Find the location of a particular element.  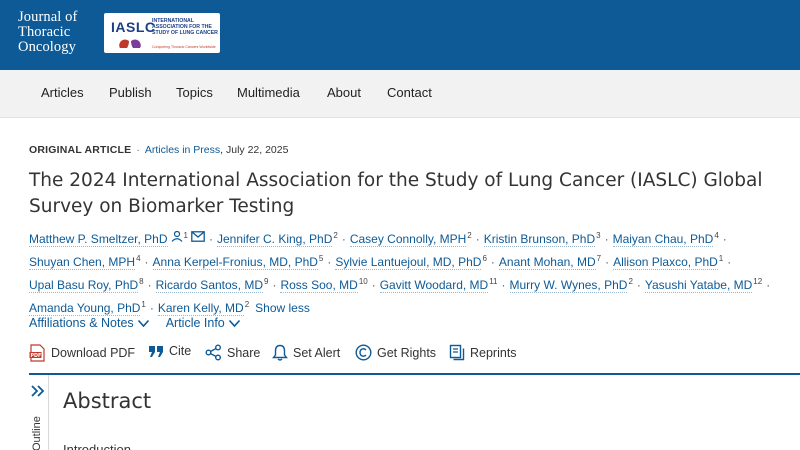

article-info-toggle: Article Info is located at coordinates (195, 323).